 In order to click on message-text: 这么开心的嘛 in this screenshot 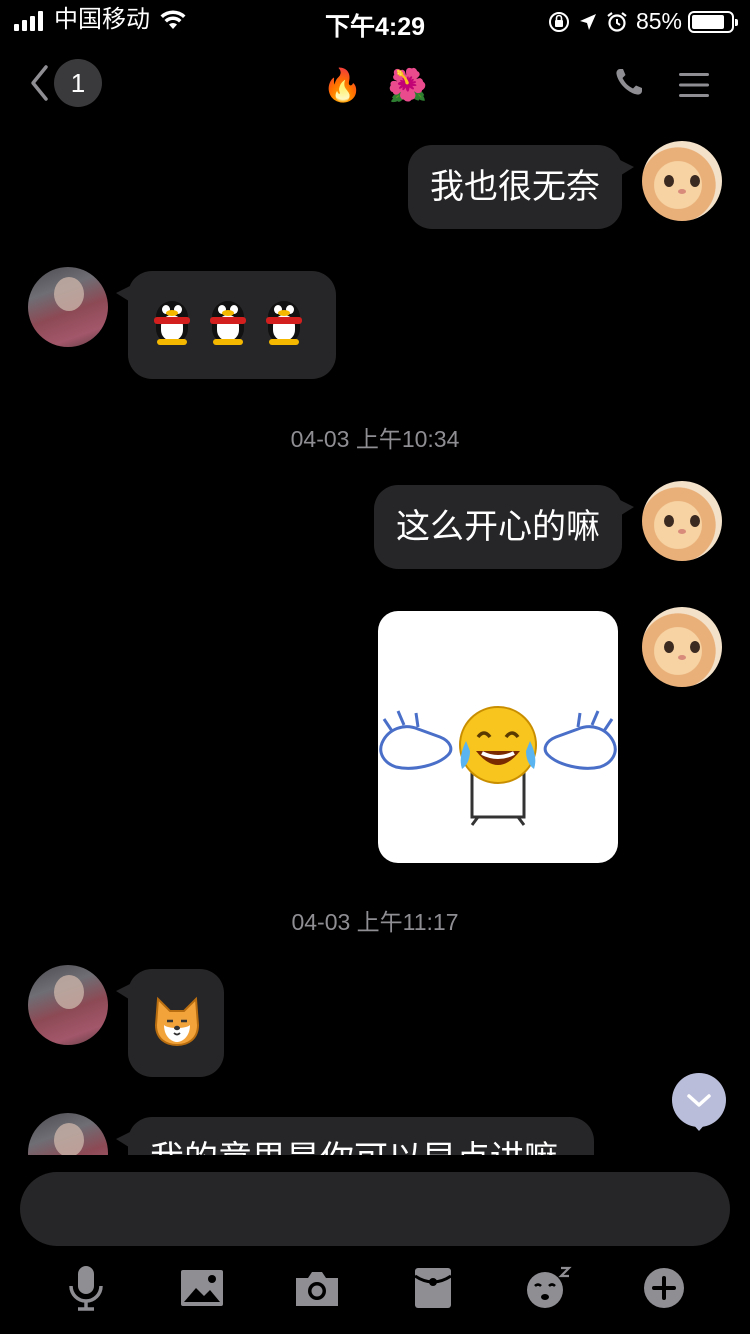, I will do `click(498, 527)`.